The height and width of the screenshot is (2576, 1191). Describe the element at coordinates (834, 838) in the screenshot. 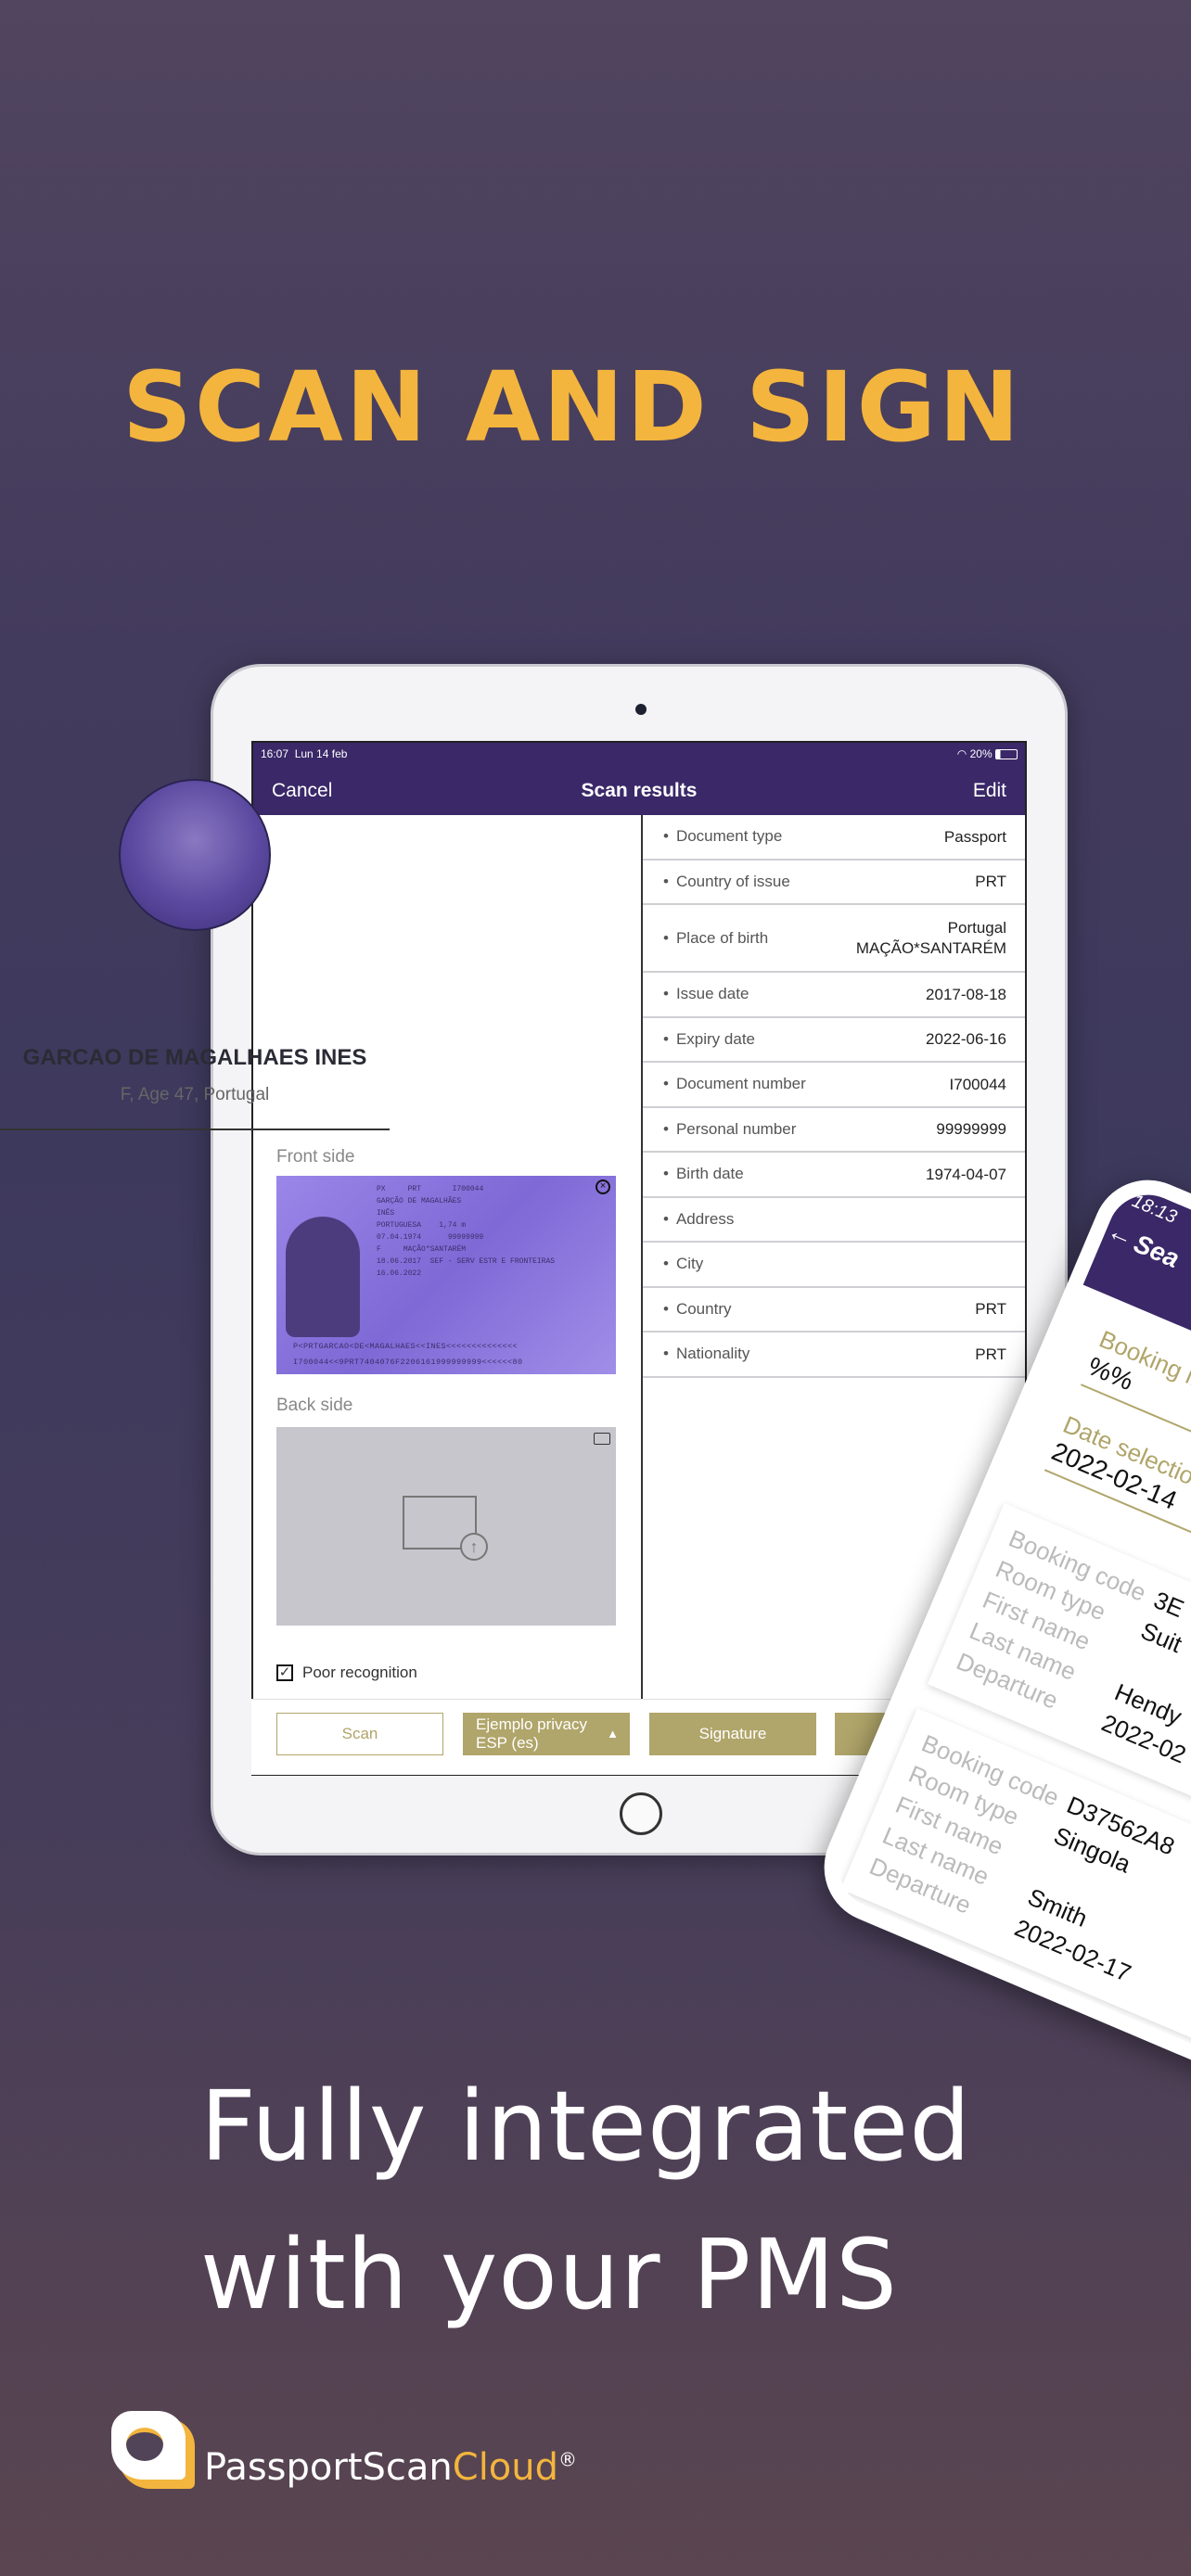

I see `field-row: Document type Passport` at that location.